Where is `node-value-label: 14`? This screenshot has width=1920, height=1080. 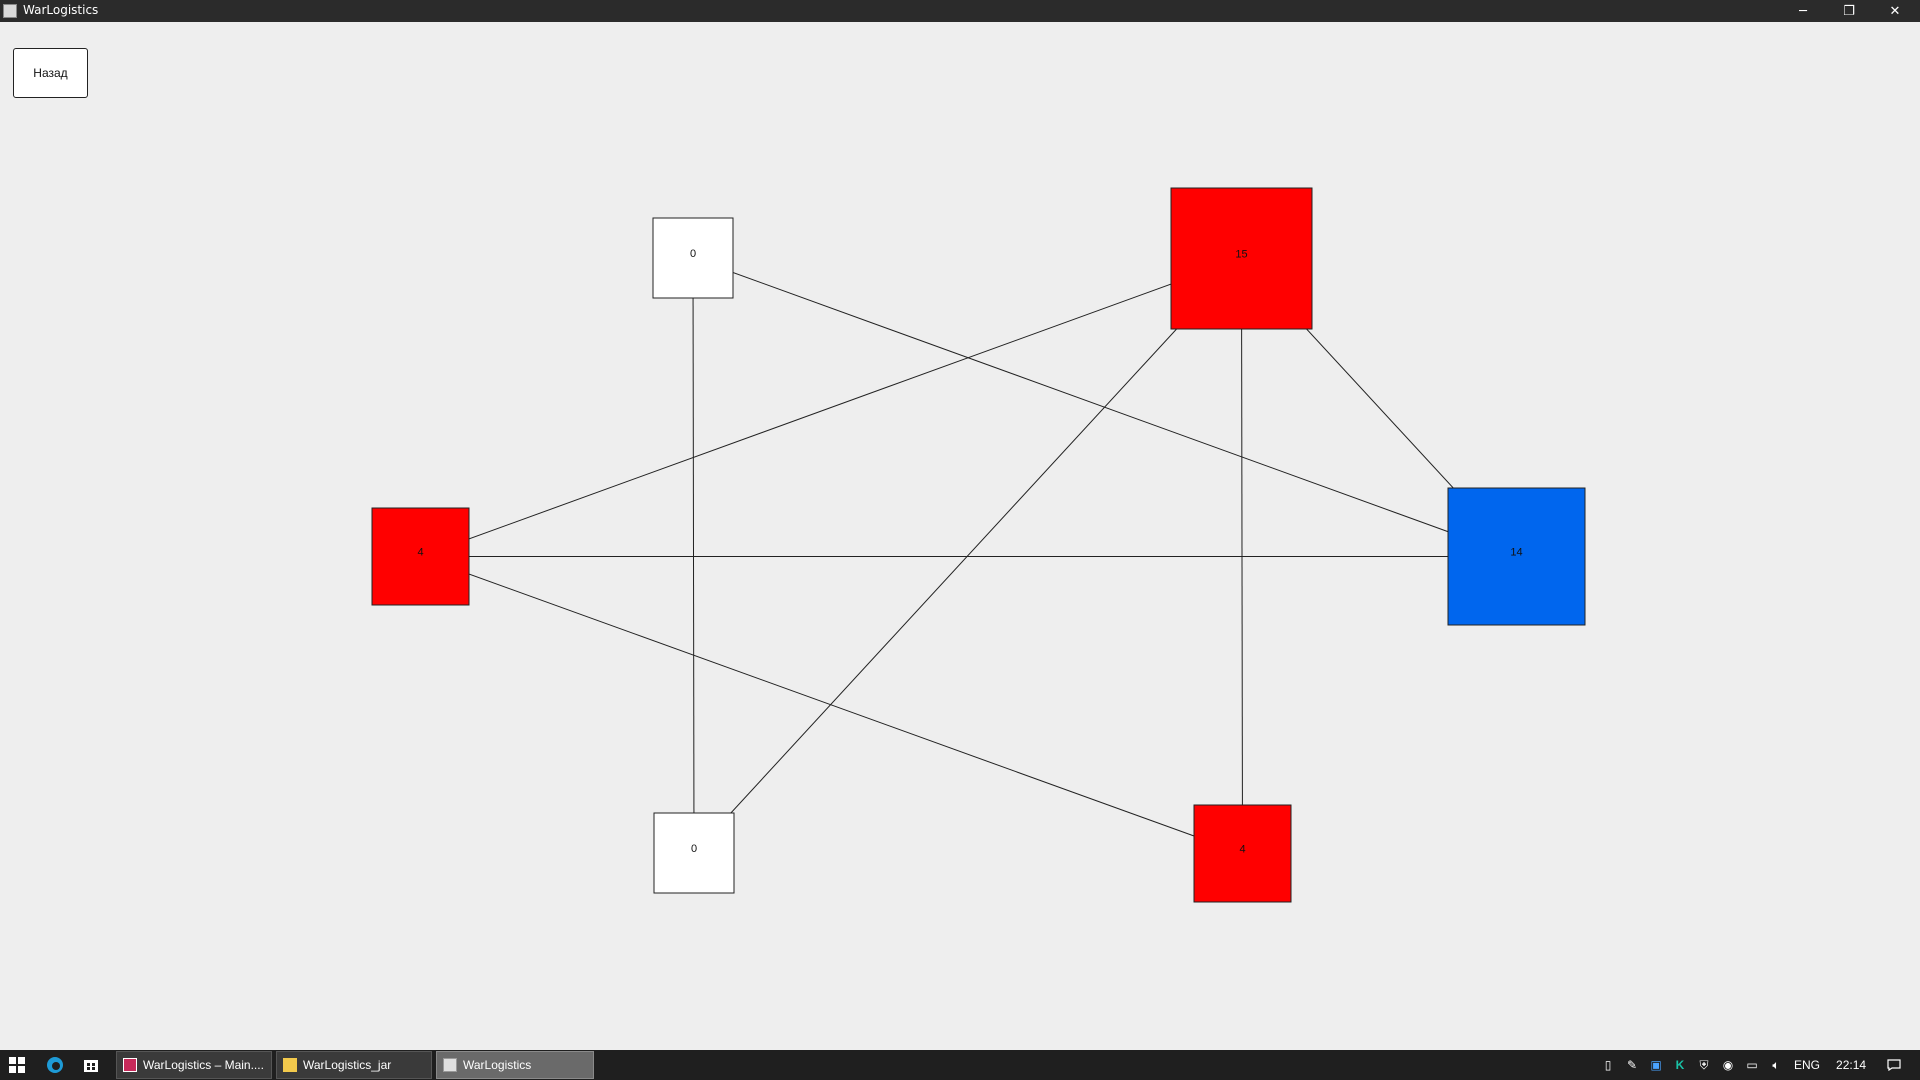 node-value-label: 14 is located at coordinates (1516, 552).